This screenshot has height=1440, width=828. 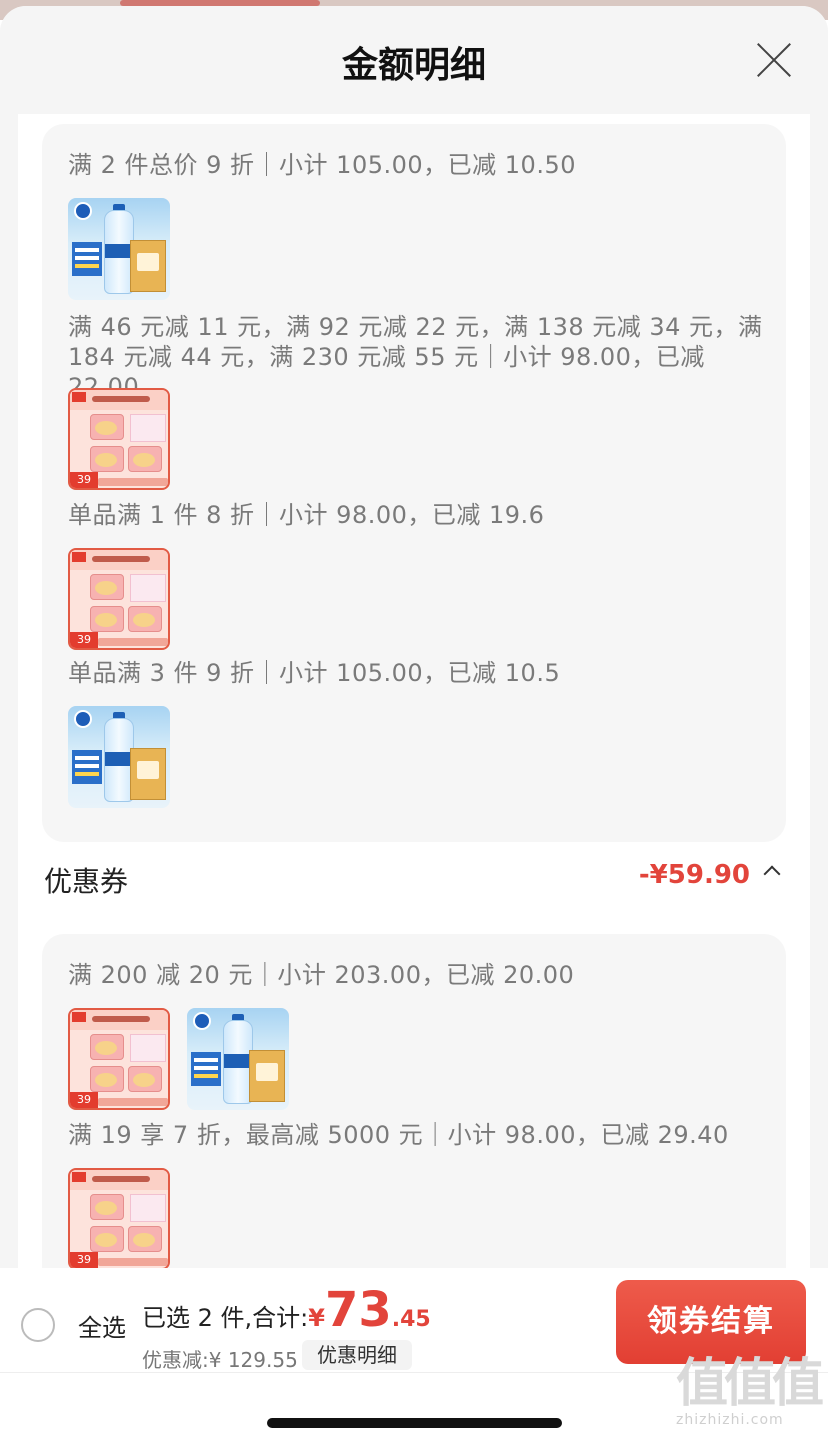 What do you see at coordinates (750, 1384) in the screenshot?
I see `watermark-logo: 值值值` at bounding box center [750, 1384].